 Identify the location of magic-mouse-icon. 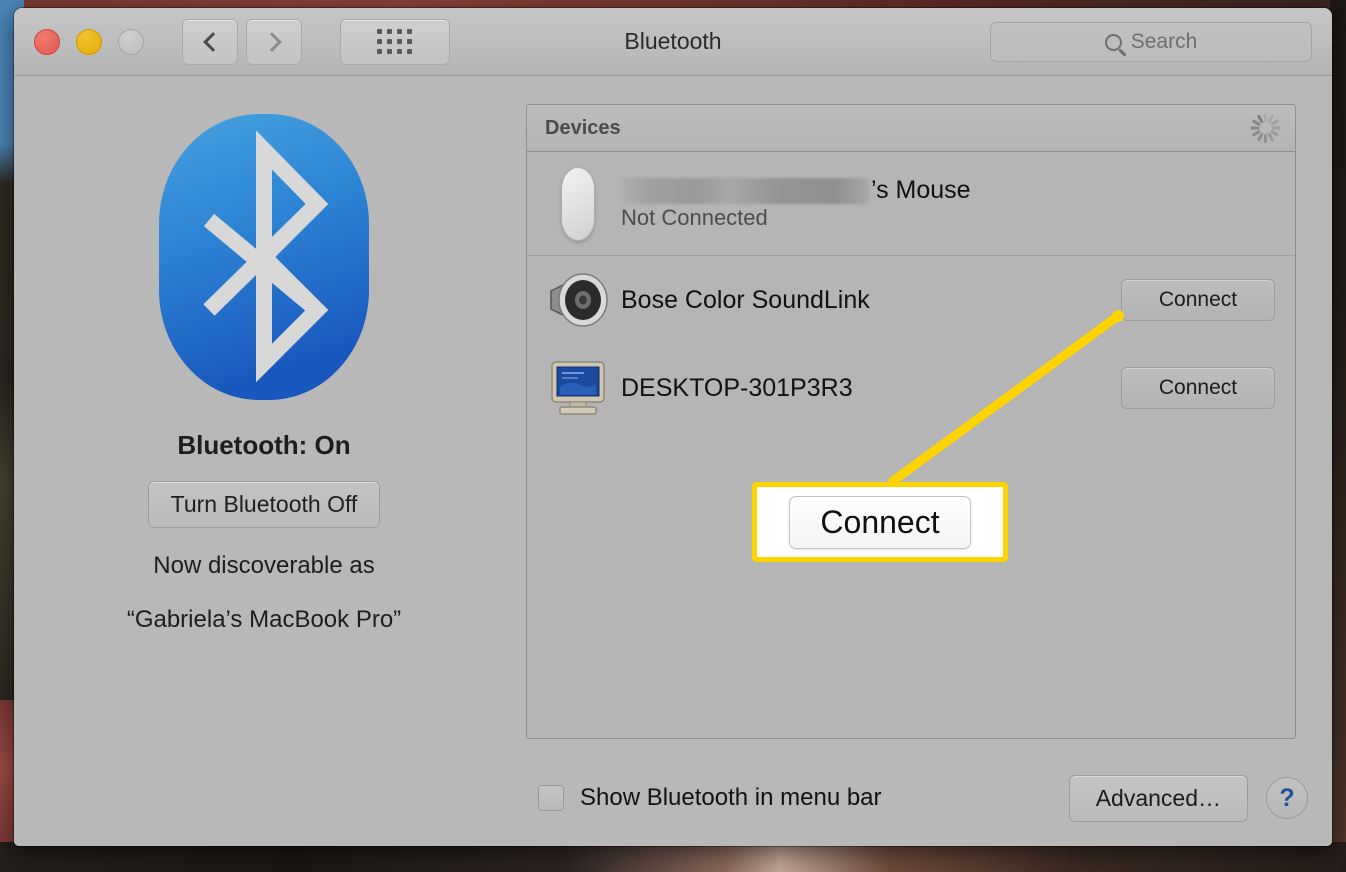
(578, 203).